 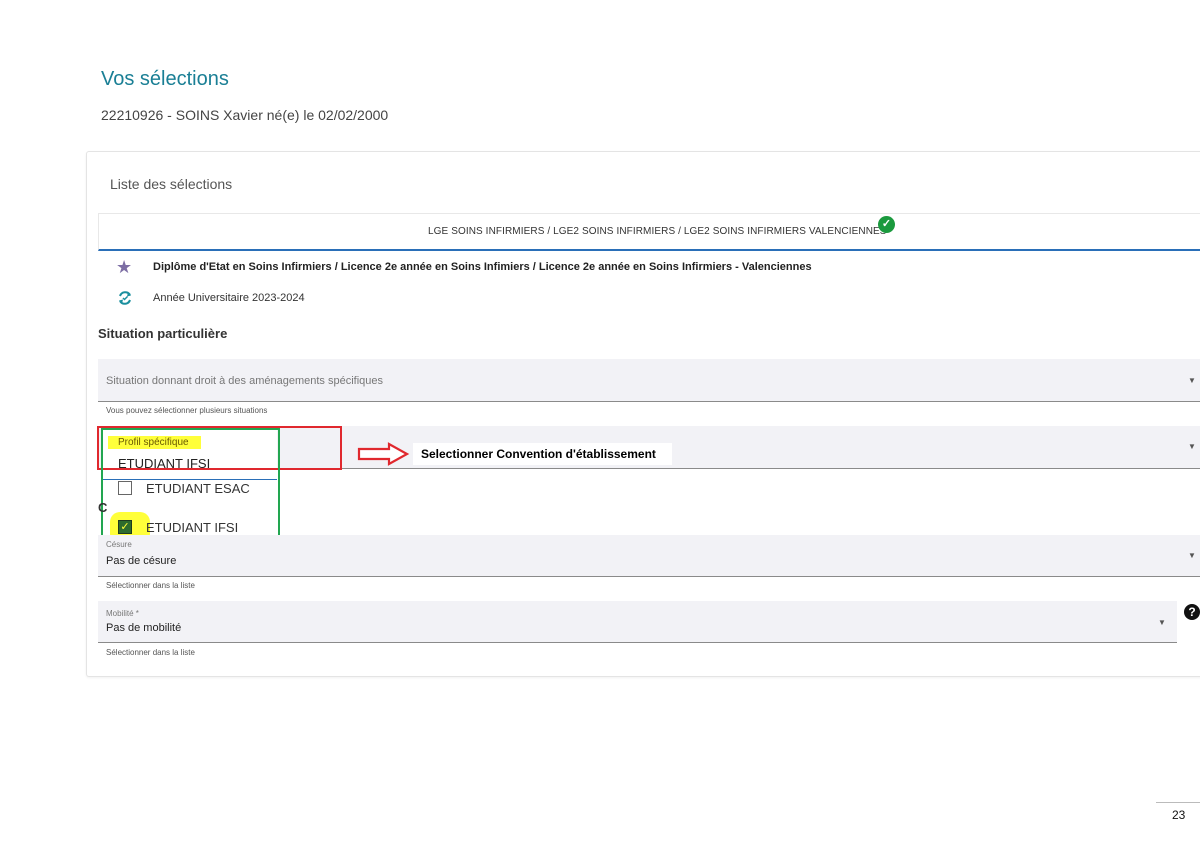 I want to click on page-title: Vos sélections, so click(x=165, y=79).